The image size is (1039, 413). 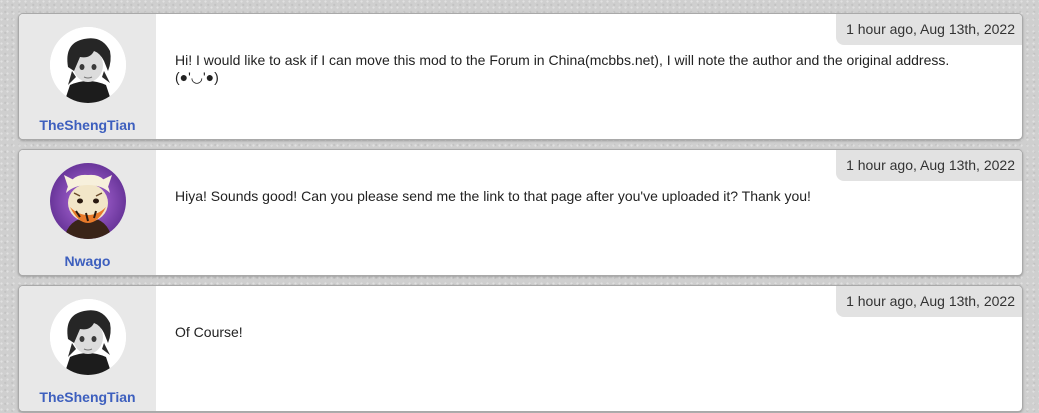 What do you see at coordinates (87, 201) in the screenshot?
I see `tiger-character-avatar-icon` at bounding box center [87, 201].